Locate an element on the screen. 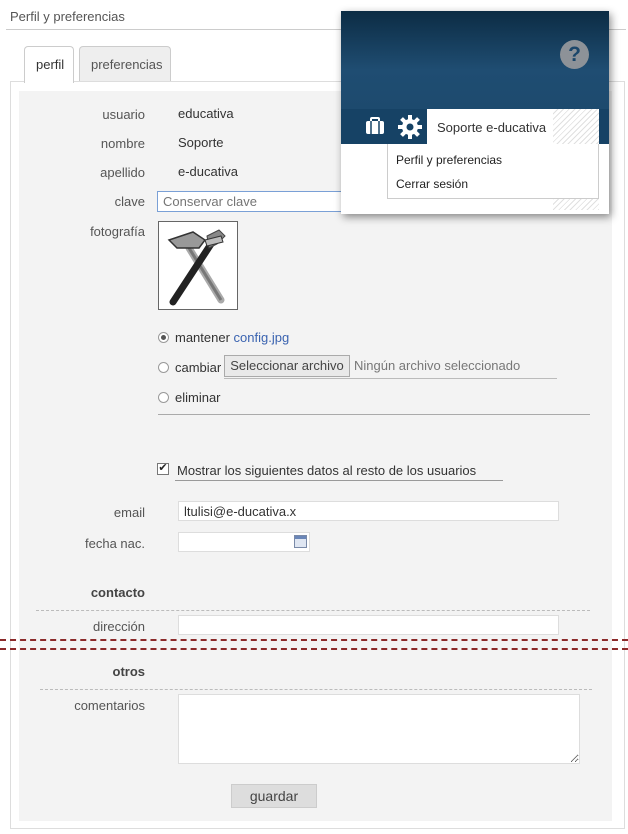  help-icon: ? is located at coordinates (574, 54).